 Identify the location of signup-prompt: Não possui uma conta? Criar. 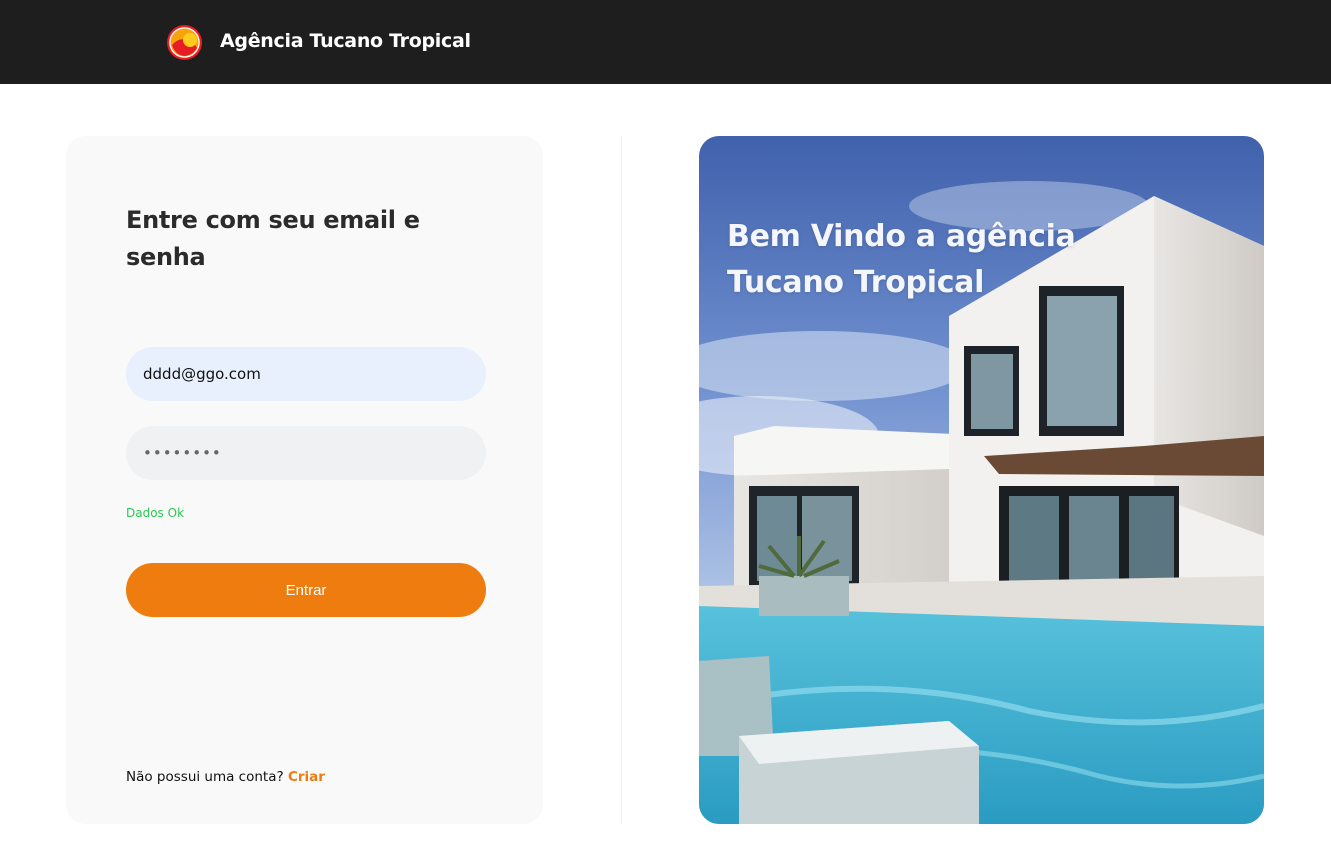
(225, 777).